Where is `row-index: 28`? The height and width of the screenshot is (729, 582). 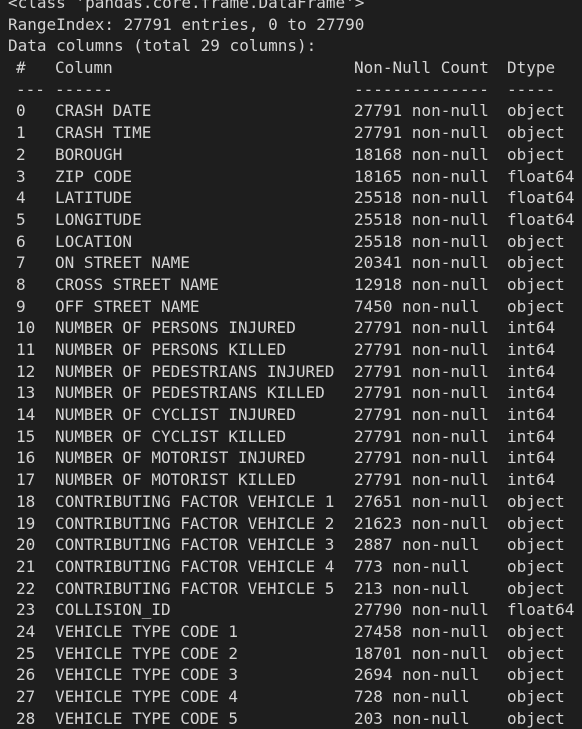
row-index: 28 is located at coordinates (26, 718).